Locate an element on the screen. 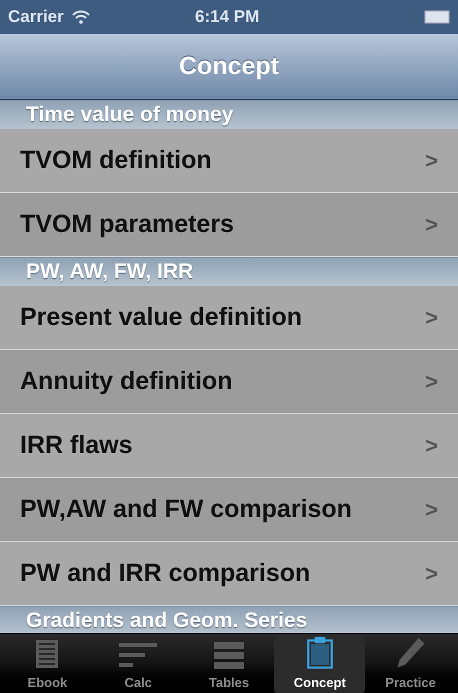 Image resolution: width=458 pixels, height=693 pixels. list-row: Present value definition > is located at coordinates (229, 318).